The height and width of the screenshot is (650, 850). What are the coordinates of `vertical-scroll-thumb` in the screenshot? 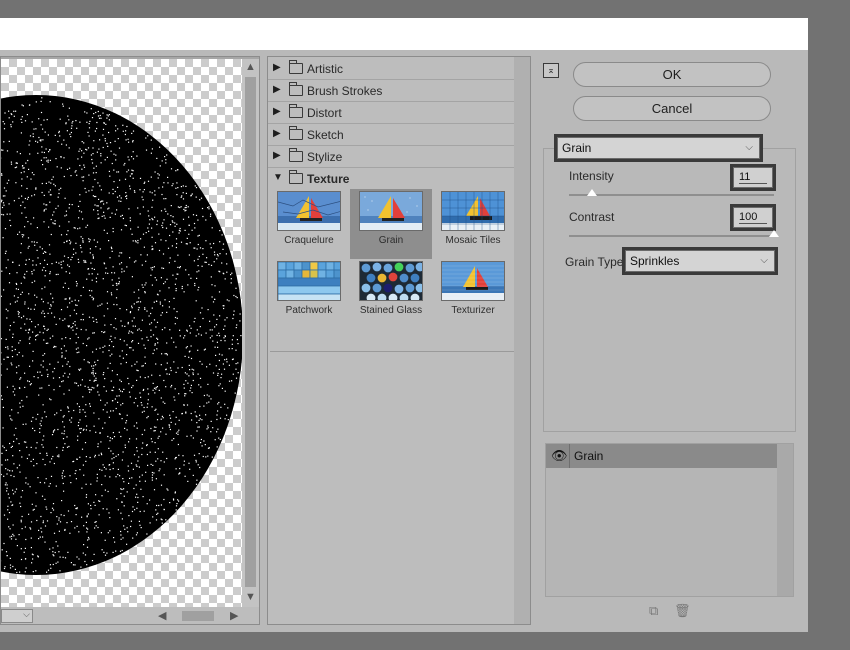 It's located at (250, 332).